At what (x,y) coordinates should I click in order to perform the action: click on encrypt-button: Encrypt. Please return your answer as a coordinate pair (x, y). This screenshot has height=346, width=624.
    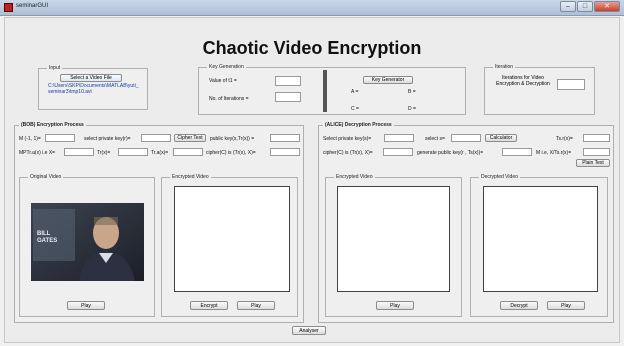
    Looking at the image, I should click on (209, 305).